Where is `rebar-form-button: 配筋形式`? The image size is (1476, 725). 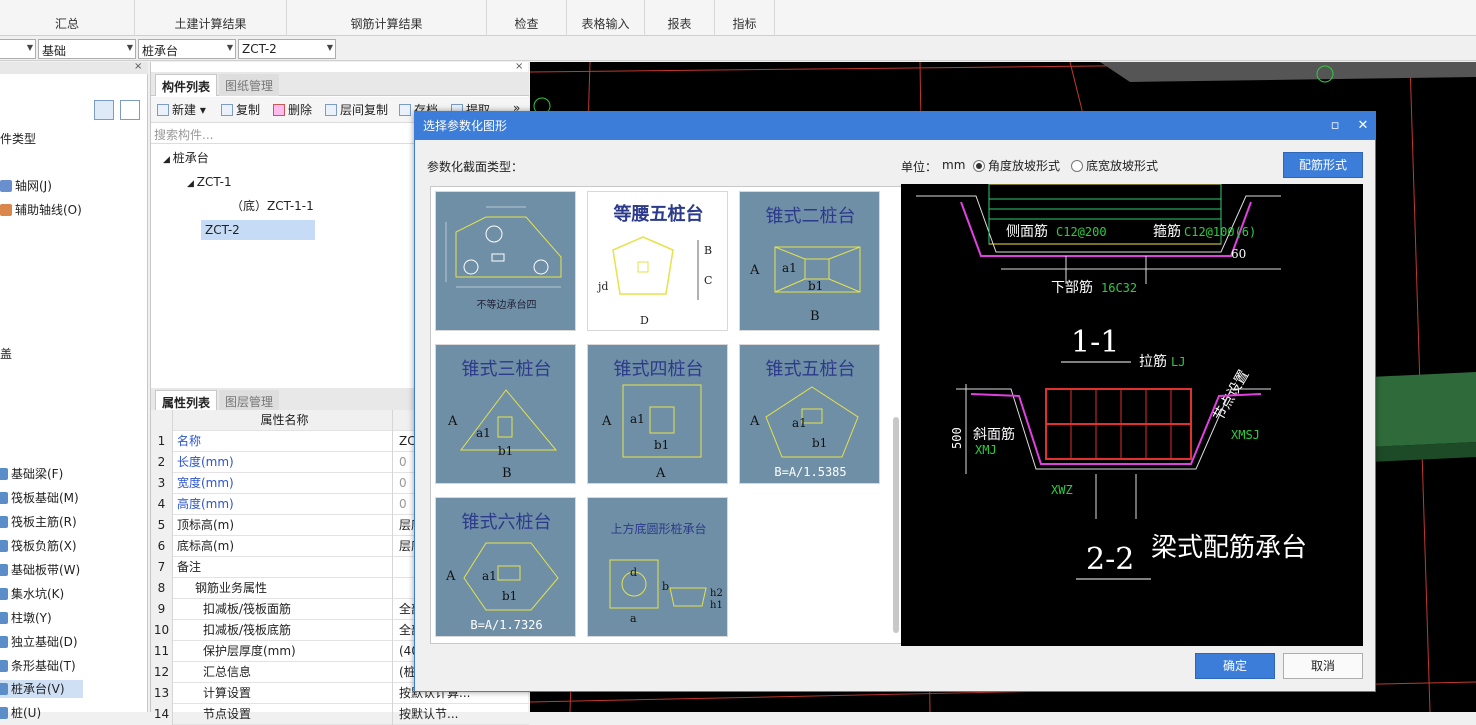
rebar-form-button: 配筋形式 is located at coordinates (1323, 165).